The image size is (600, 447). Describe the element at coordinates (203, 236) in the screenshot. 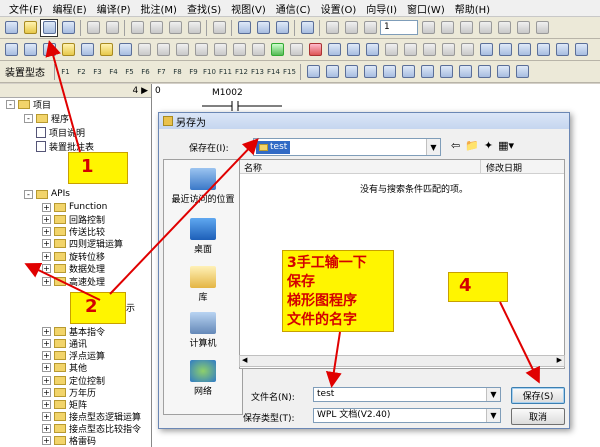

I see `place-desktop: 桌面` at that location.